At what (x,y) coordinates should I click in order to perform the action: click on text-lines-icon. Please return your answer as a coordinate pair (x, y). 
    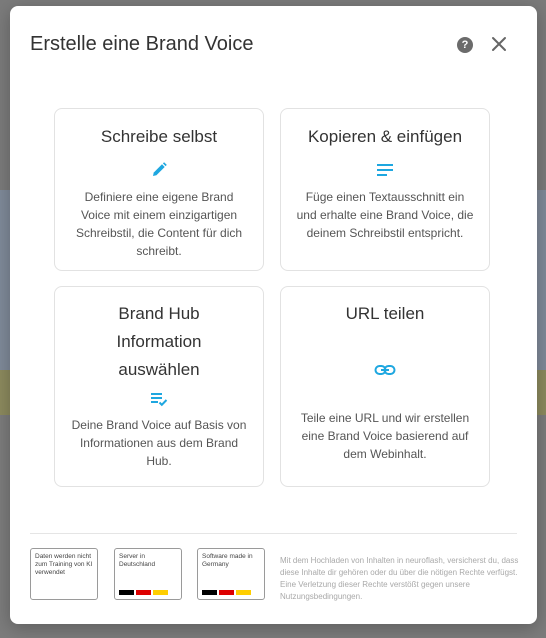
    Looking at the image, I should click on (385, 170).